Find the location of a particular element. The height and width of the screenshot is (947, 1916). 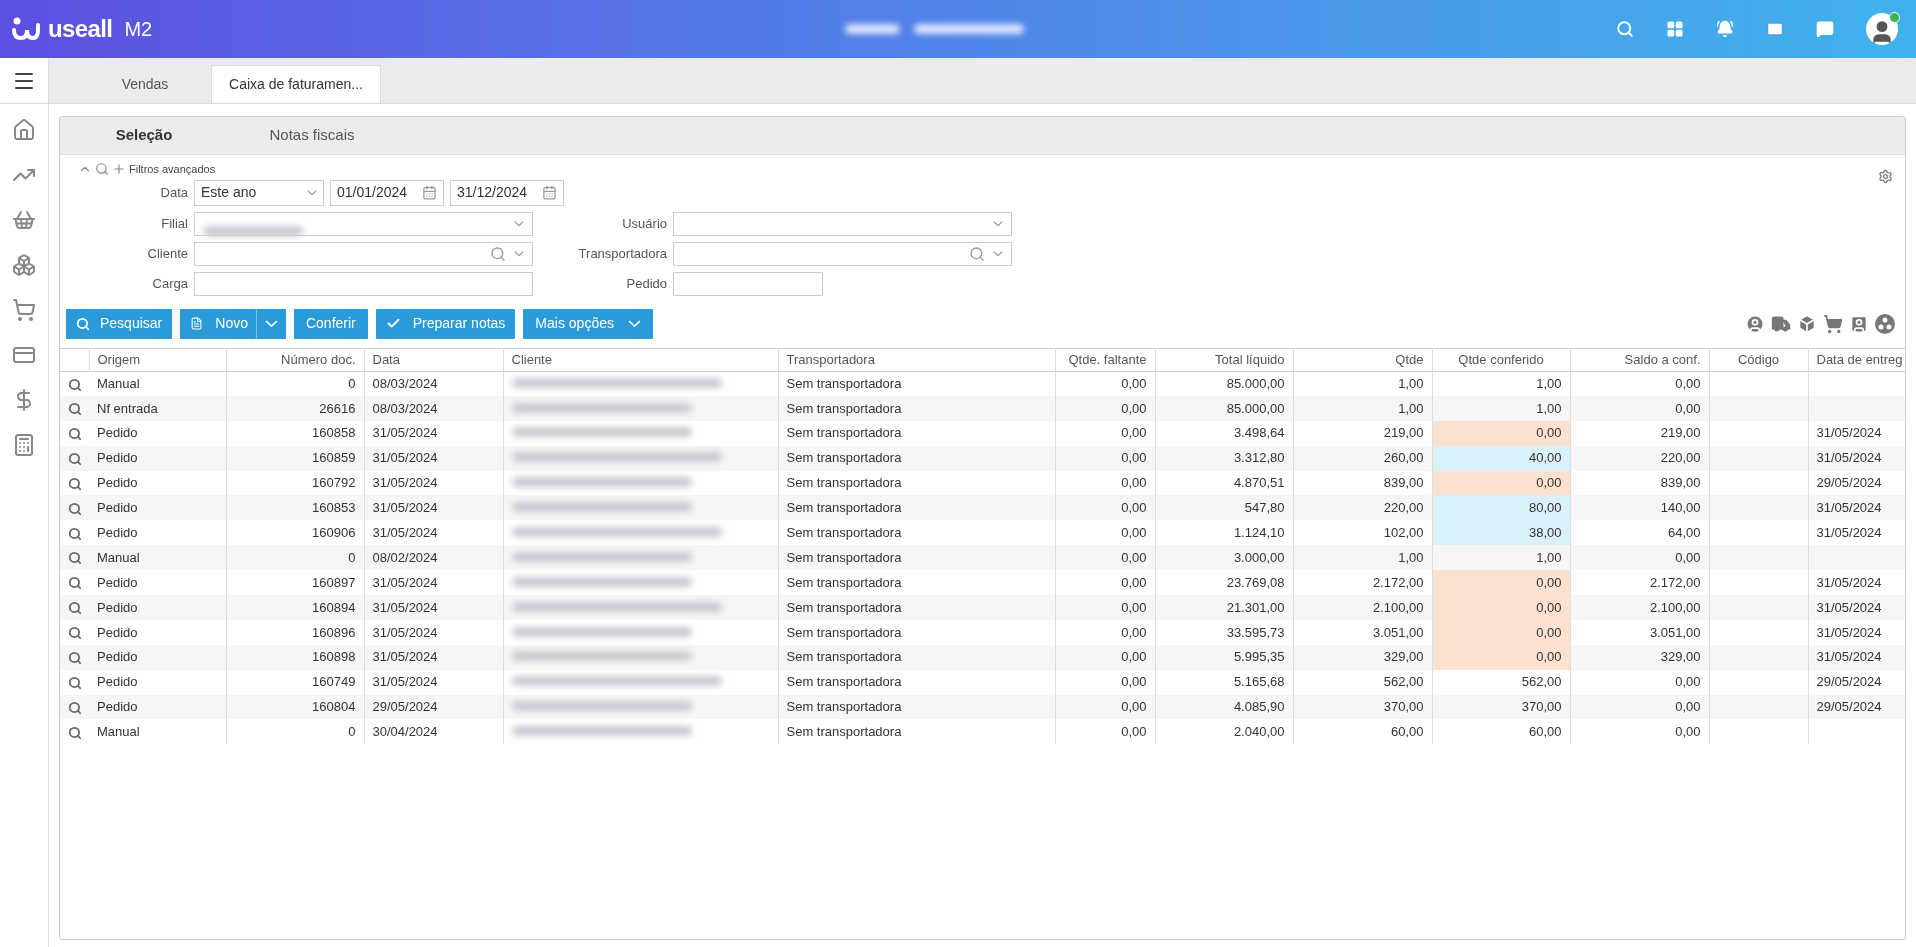

basket-icon is located at coordinates (24, 220).